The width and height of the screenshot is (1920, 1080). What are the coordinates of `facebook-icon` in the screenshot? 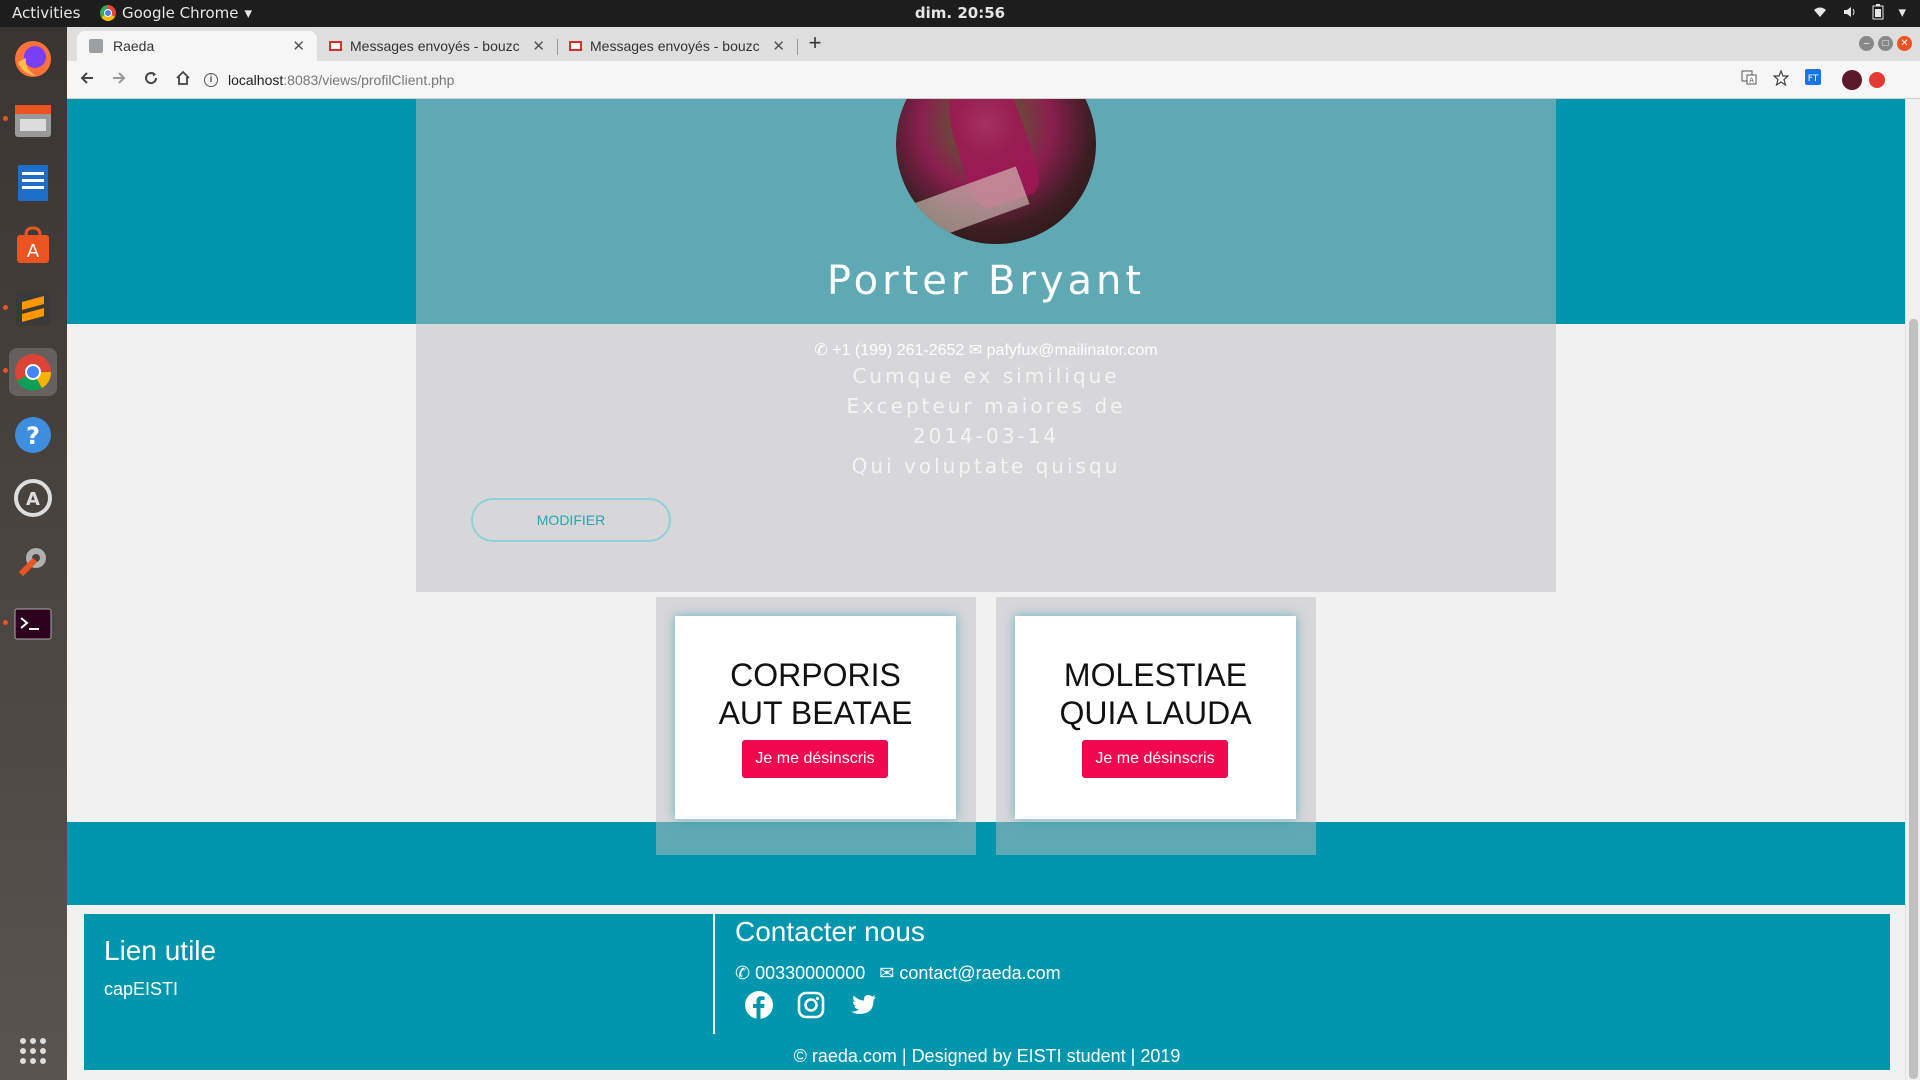 It's located at (759, 1005).